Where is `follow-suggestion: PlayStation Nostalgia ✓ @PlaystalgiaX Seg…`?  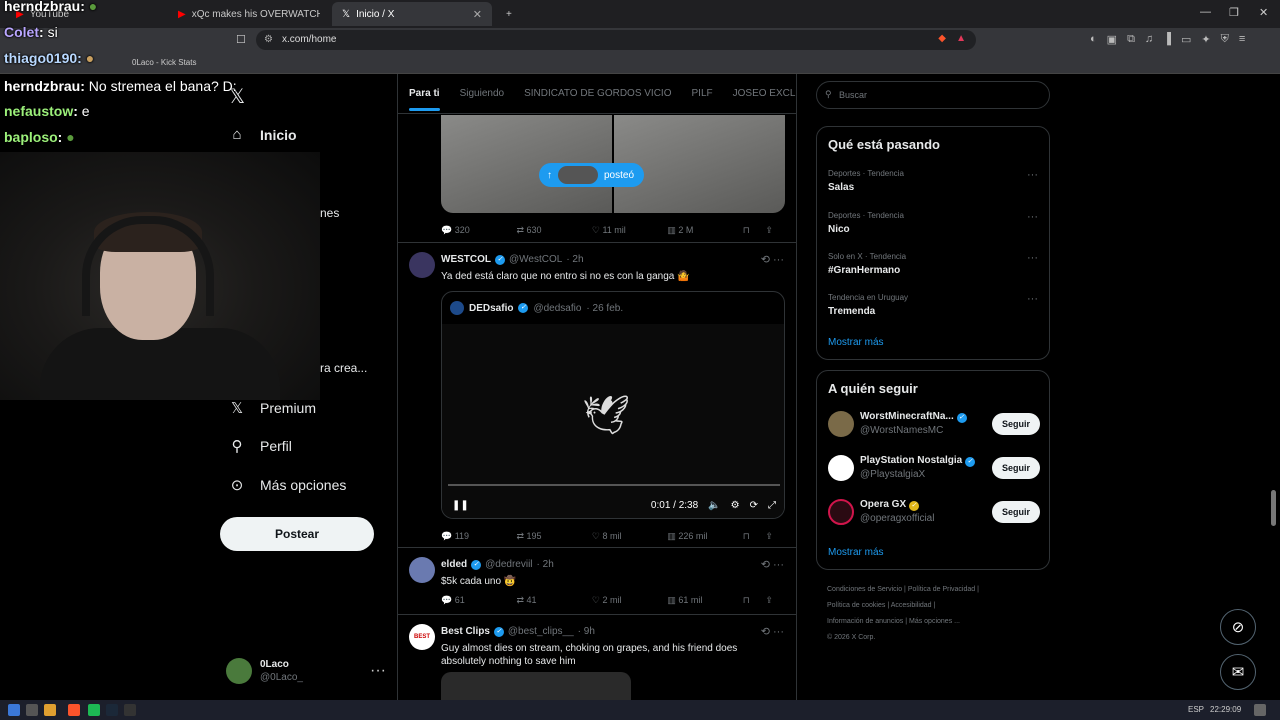 follow-suggestion: PlayStation Nostalgia ✓ @PlaystalgiaX Seg… is located at coordinates (934, 468).